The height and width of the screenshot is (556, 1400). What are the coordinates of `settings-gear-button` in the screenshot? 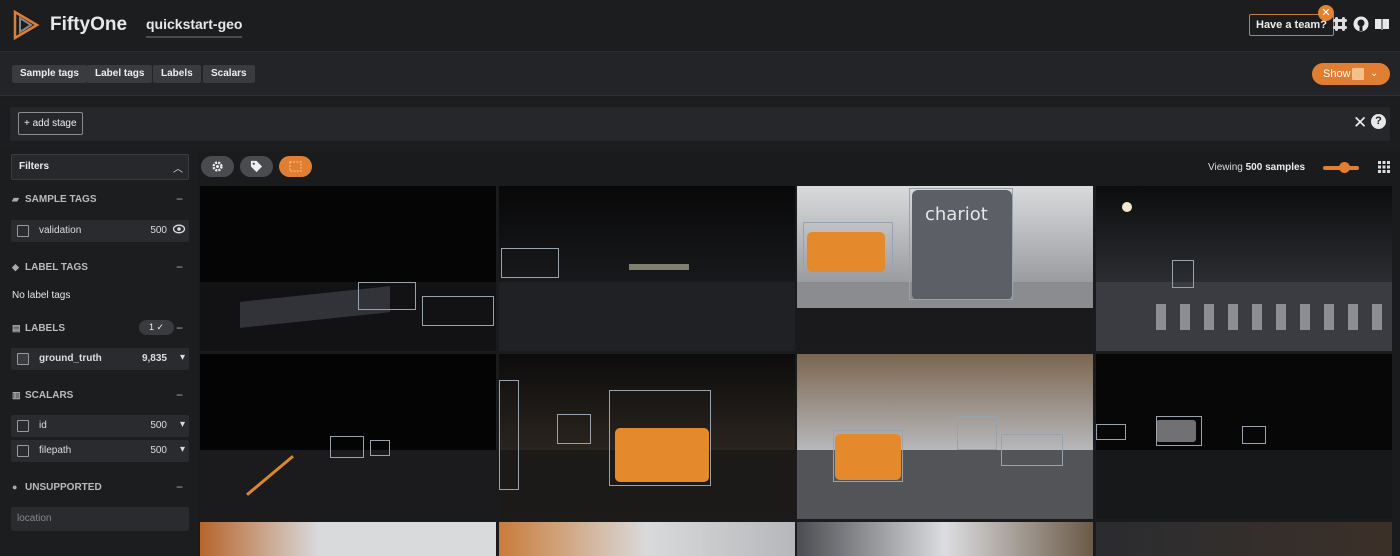 It's located at (217, 166).